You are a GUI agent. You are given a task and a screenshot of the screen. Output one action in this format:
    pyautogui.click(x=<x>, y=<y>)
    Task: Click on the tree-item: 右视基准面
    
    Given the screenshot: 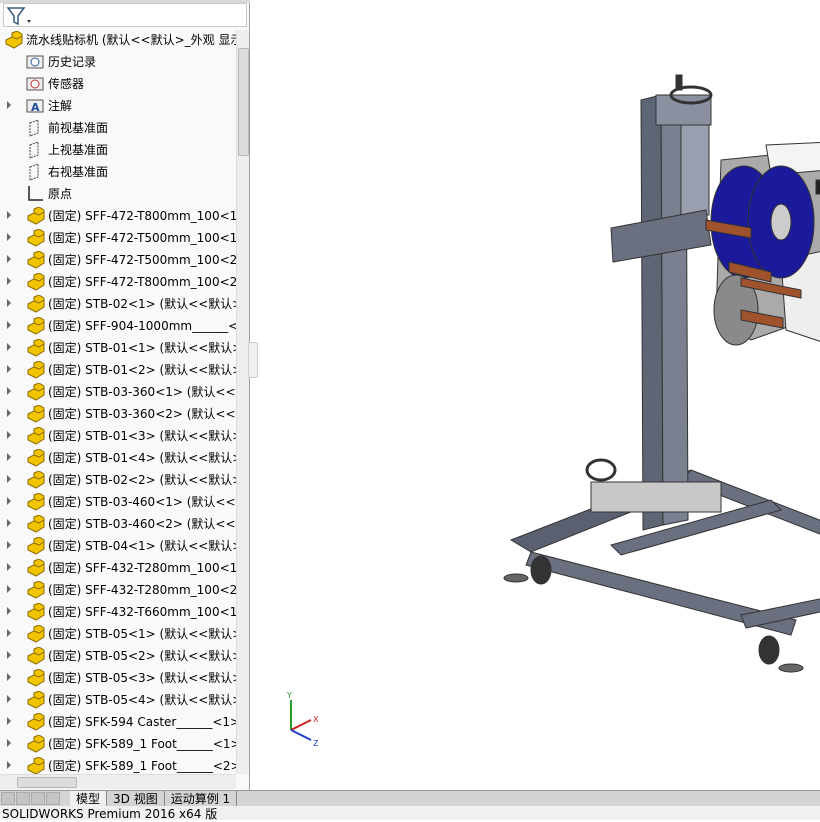 What is the action you would take?
    pyautogui.click(x=118, y=171)
    